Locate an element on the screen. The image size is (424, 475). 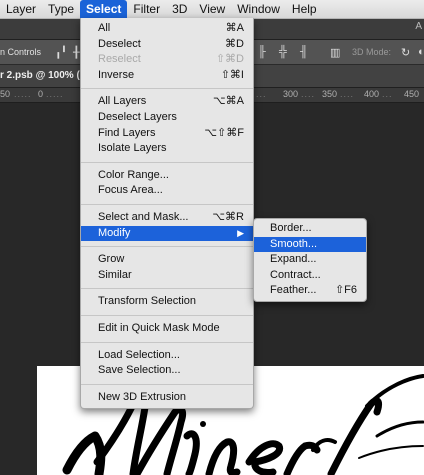
show-transform-controls-label: n Controls is located at coordinates (20, 52).